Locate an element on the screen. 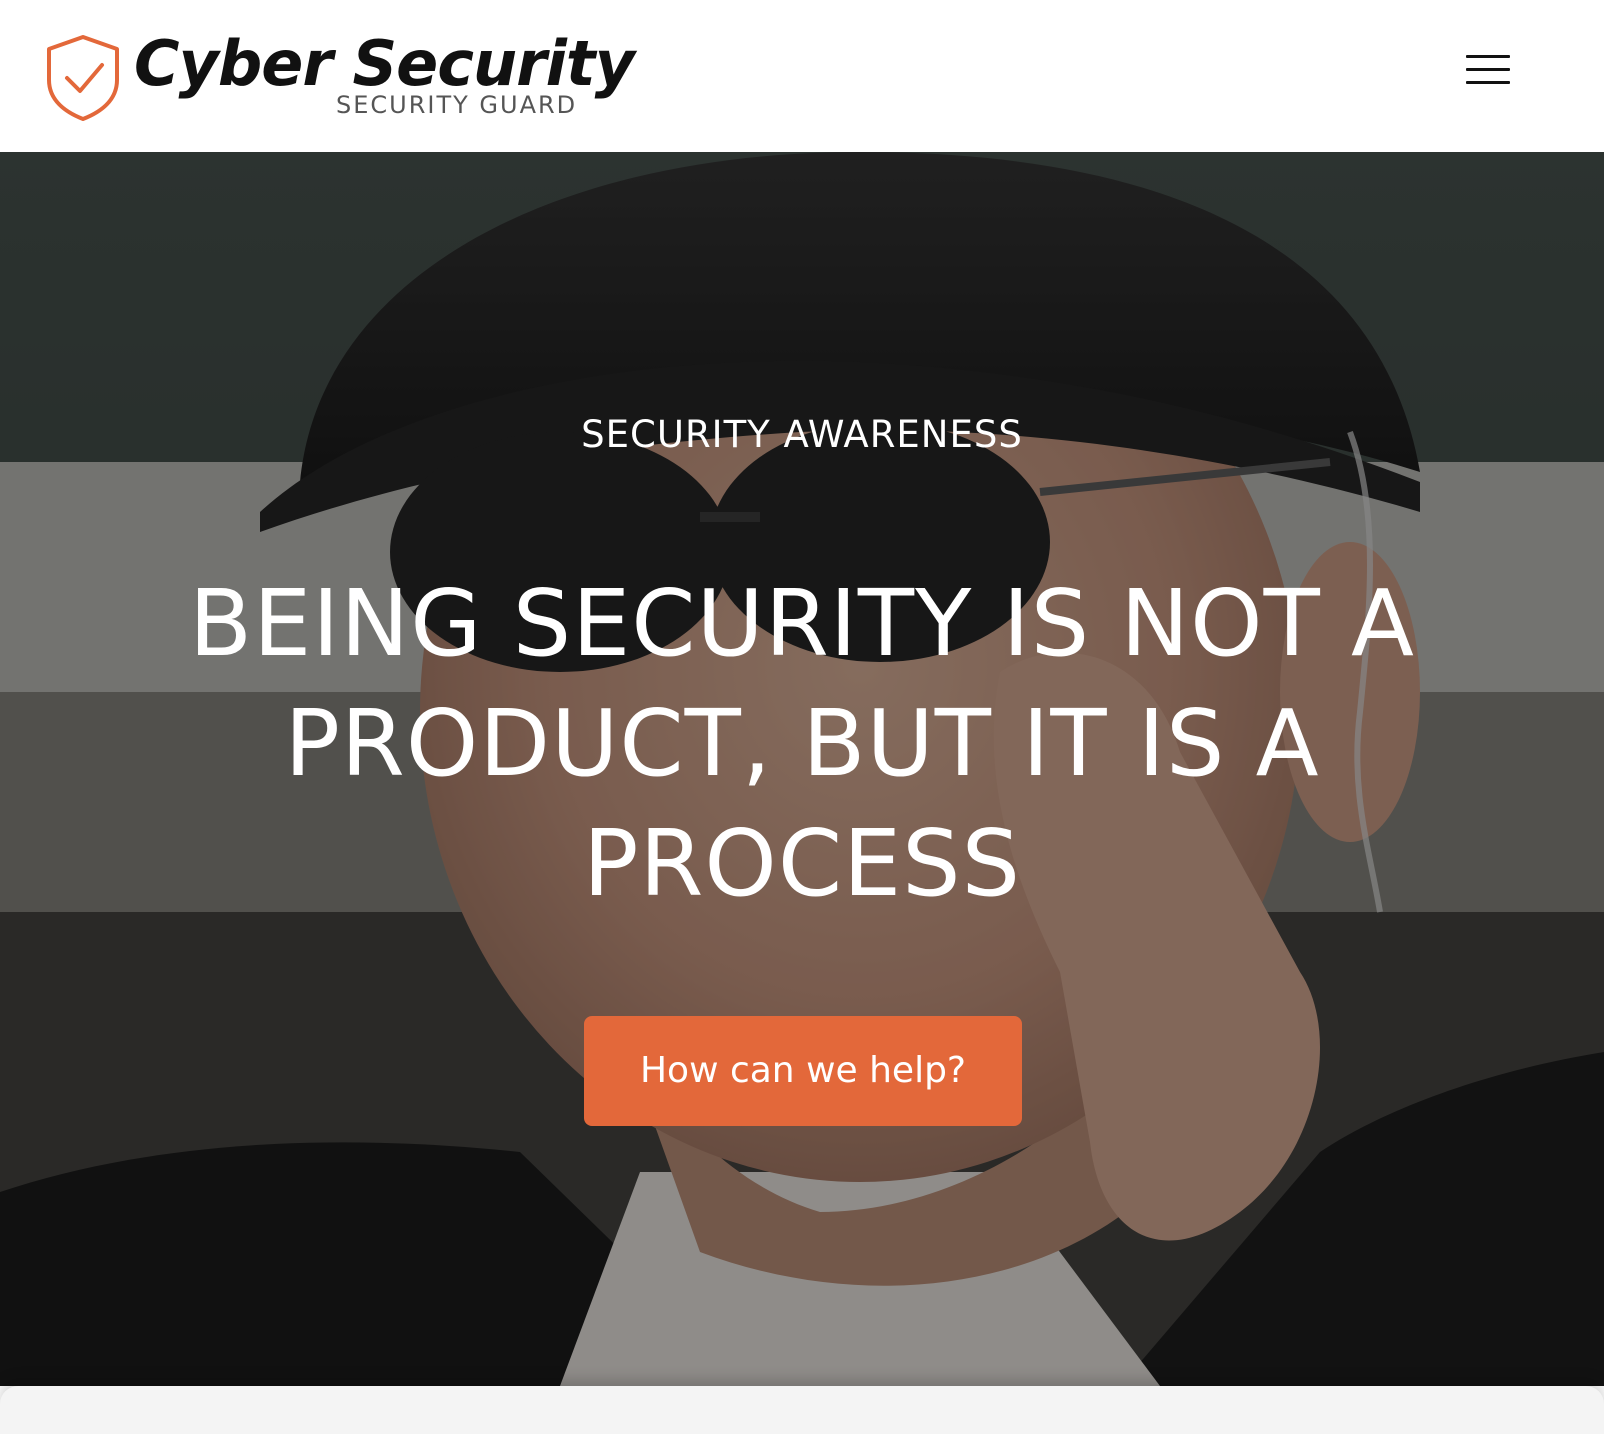  how-can-we-help-button: How can we help? is located at coordinates (803, 1071).